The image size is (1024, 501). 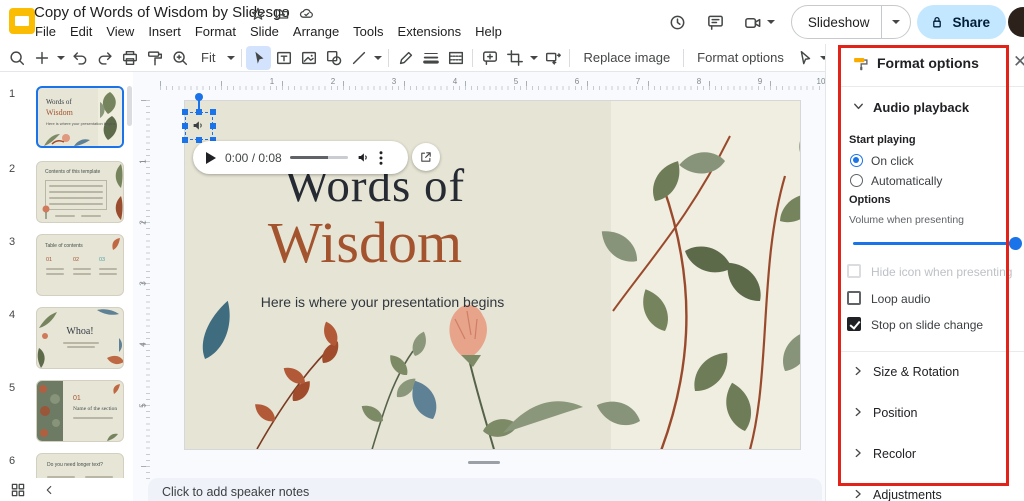 I want to click on paint-format-button, so click(x=154, y=58).